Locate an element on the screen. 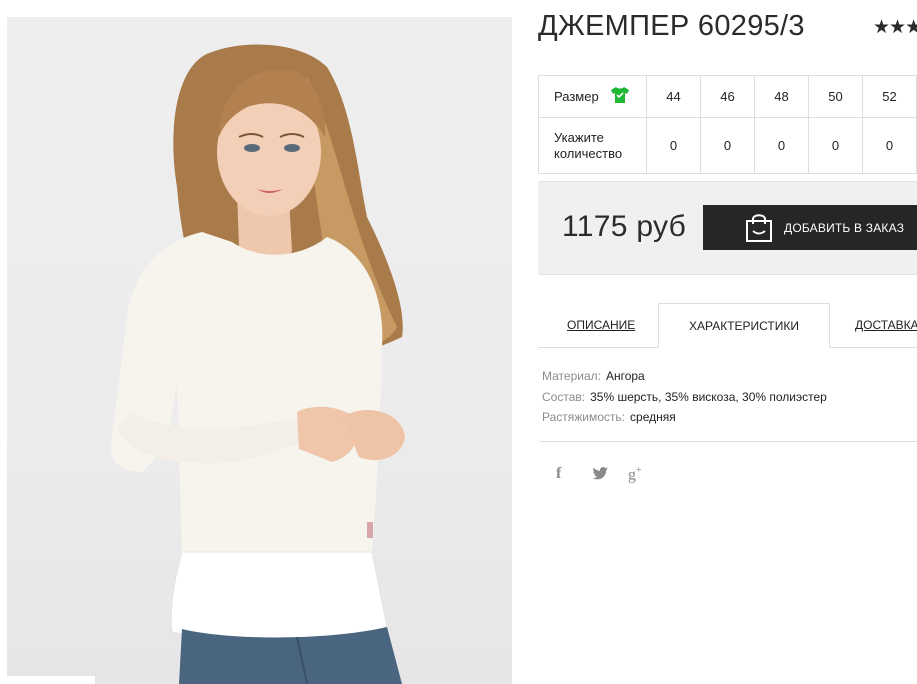 The height and width of the screenshot is (684, 917). size-option-48: 48 is located at coordinates (781, 96).